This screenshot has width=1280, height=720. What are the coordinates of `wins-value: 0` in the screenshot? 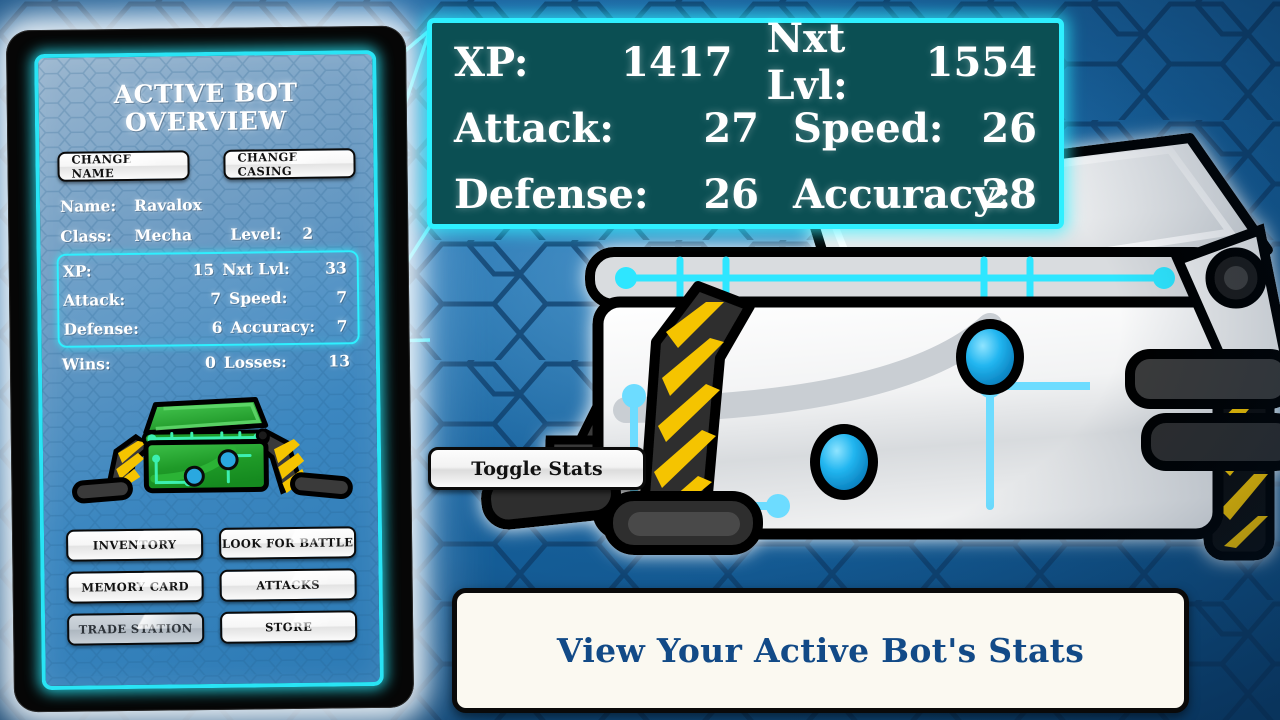 It's located at (210, 362).